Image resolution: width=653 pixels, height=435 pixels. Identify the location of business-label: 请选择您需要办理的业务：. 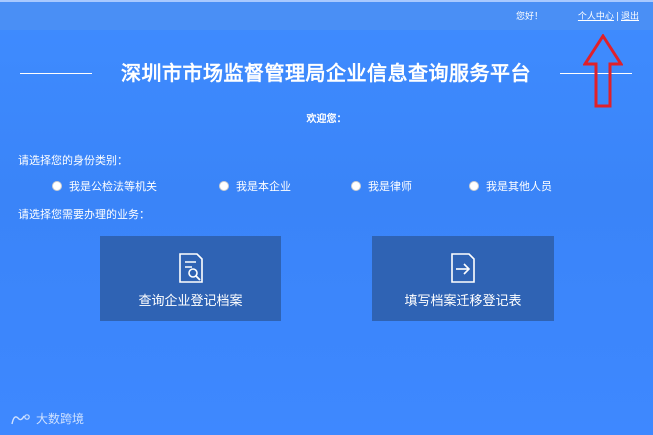
(84, 214).